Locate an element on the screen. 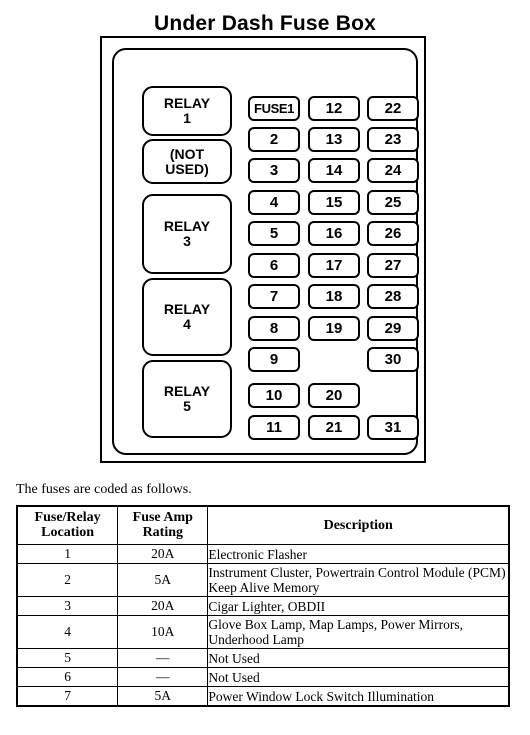 This screenshot has width=530, height=735. relay-3: RELAY 3 is located at coordinates (187, 234).